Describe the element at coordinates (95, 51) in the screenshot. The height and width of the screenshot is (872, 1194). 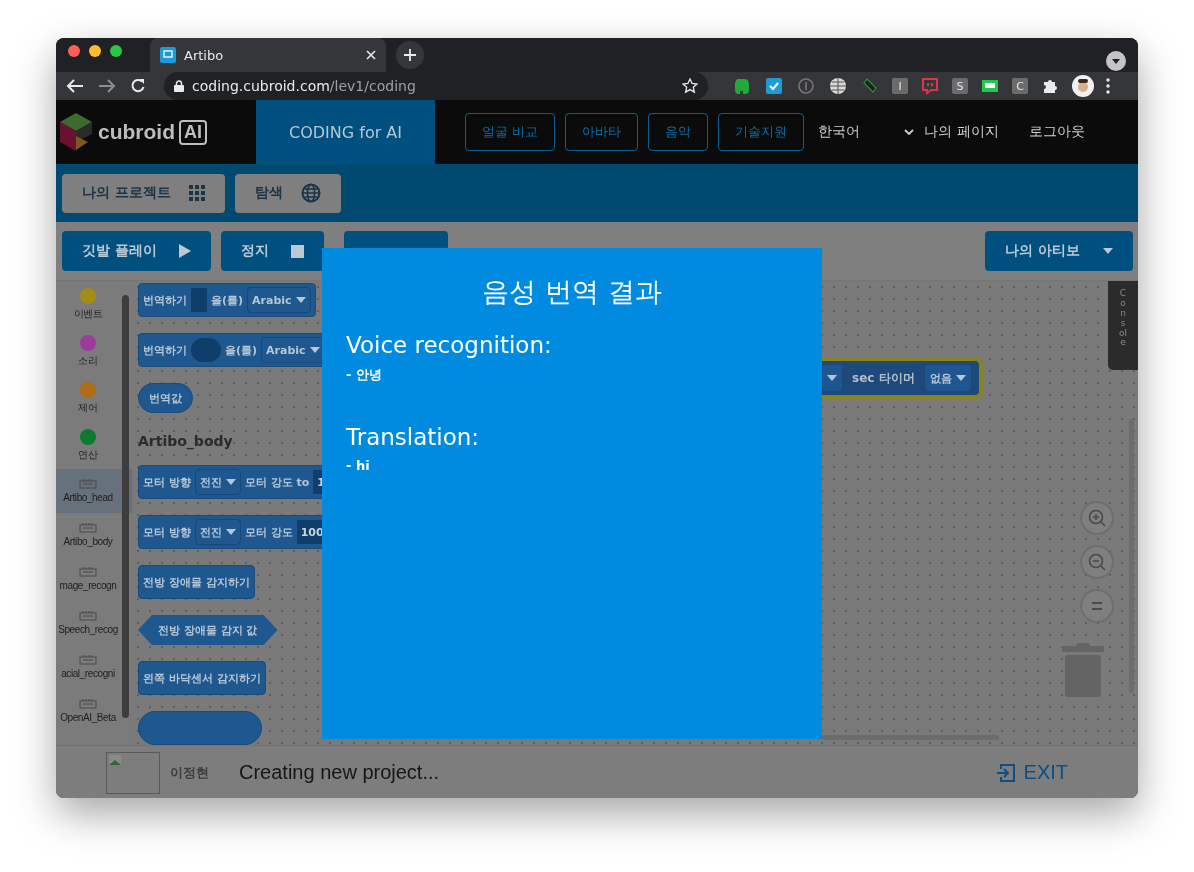
I see `minimize-window-button` at that location.